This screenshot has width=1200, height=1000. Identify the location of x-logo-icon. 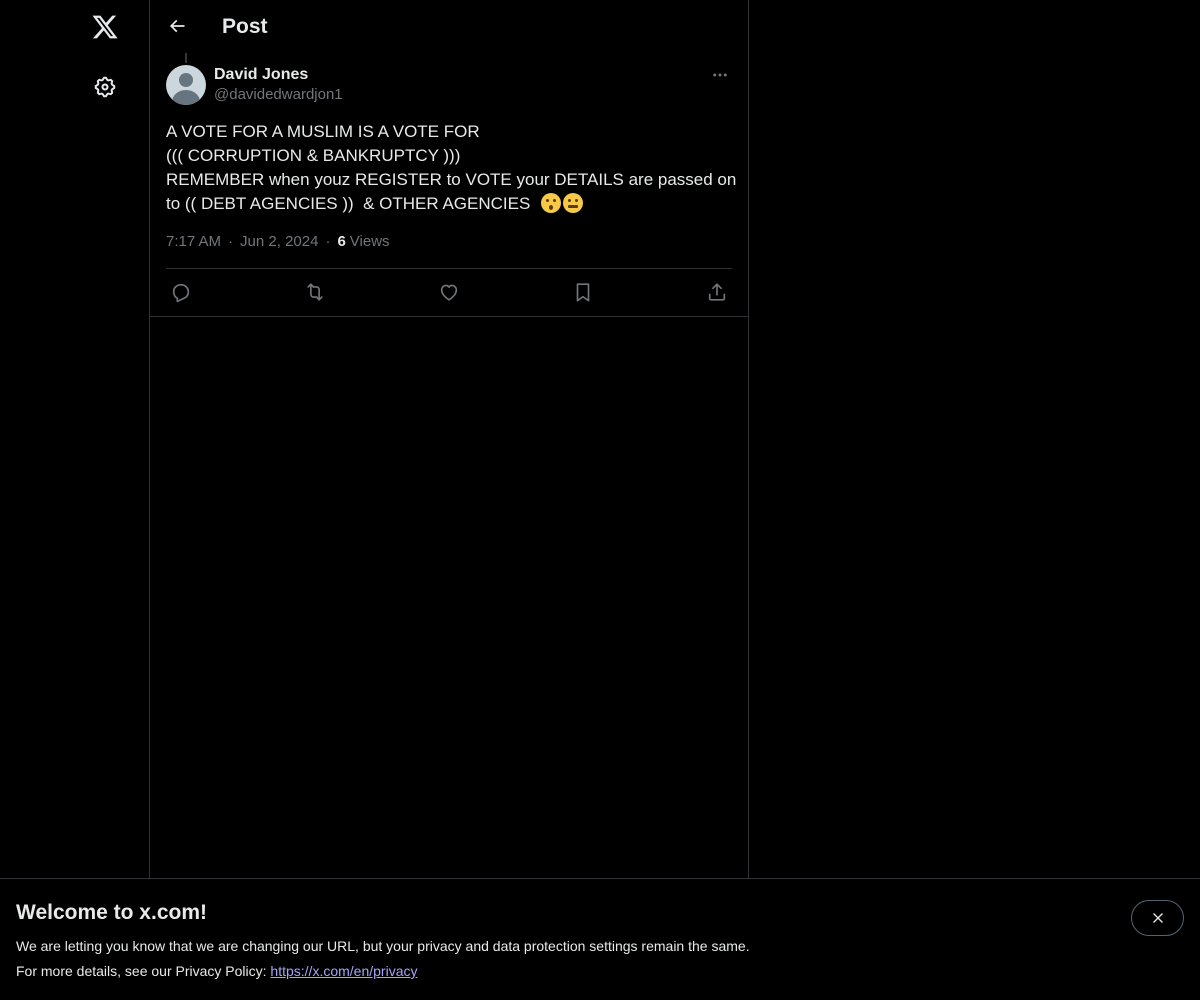
(105, 27).